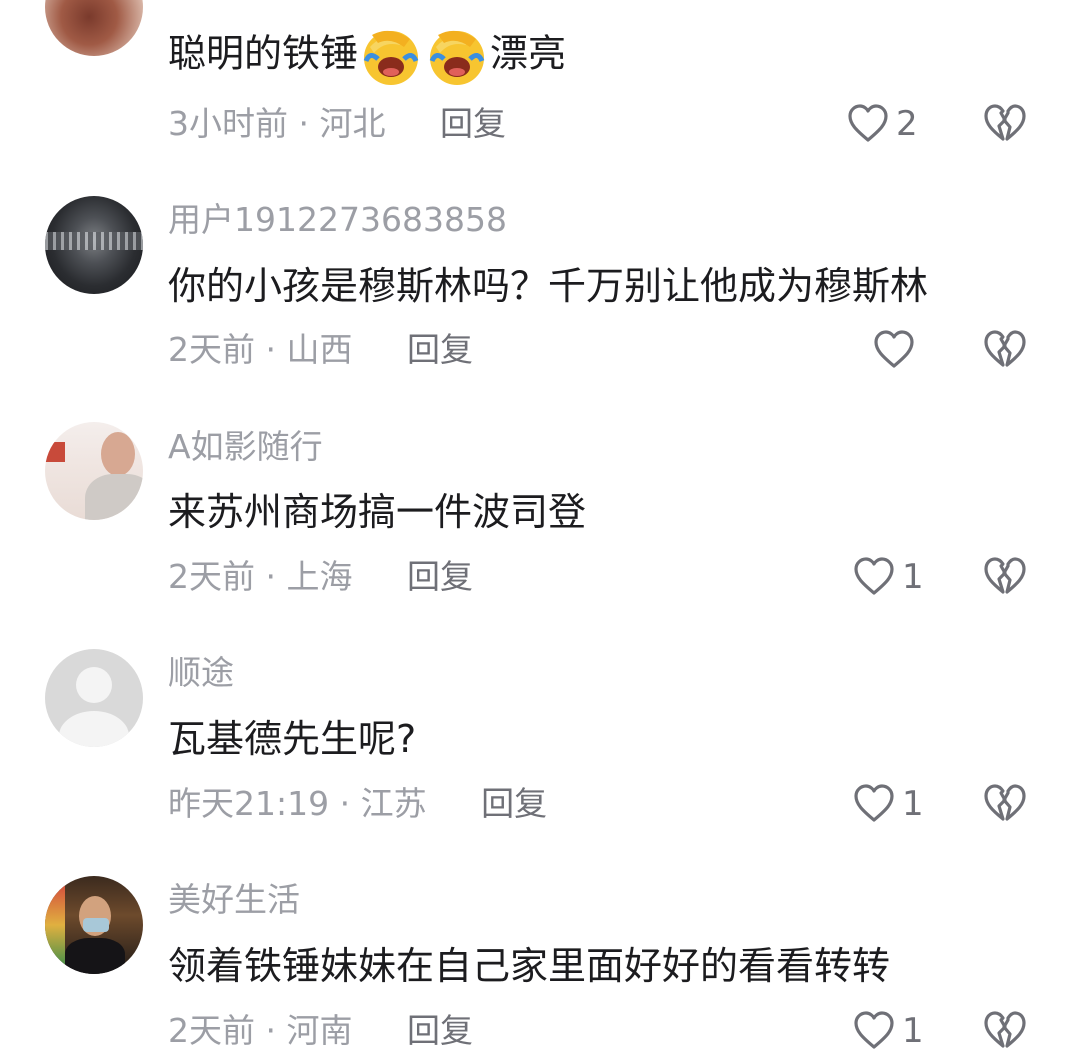 Image resolution: width=1079 pixels, height=1055 pixels. I want to click on username: A如影随行, so click(245, 447).